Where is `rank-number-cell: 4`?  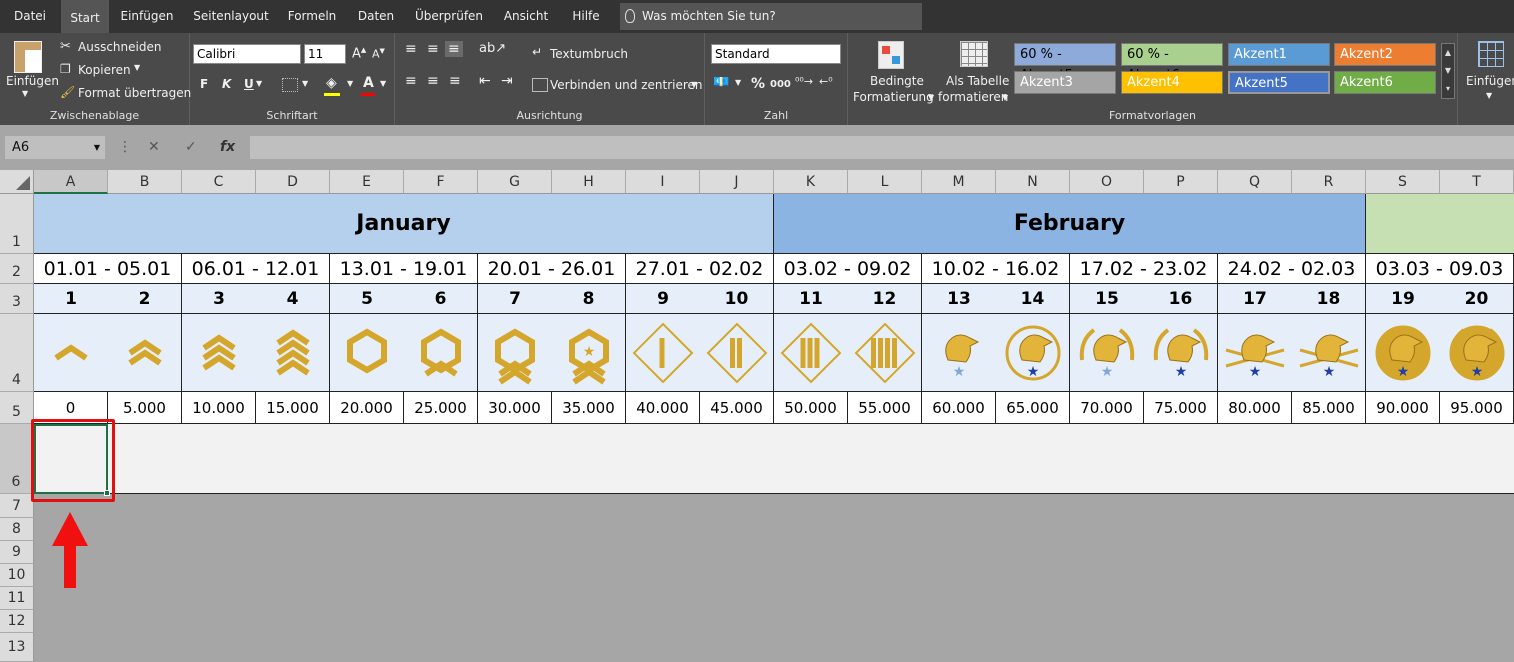 rank-number-cell: 4 is located at coordinates (293, 299).